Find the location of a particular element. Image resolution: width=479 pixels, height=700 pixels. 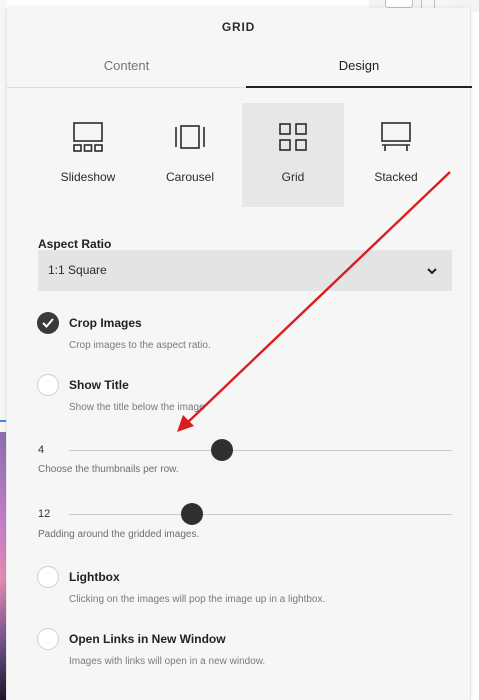

layout-picker: Slideshow Carousel Grid Stacked is located at coordinates (242, 155).